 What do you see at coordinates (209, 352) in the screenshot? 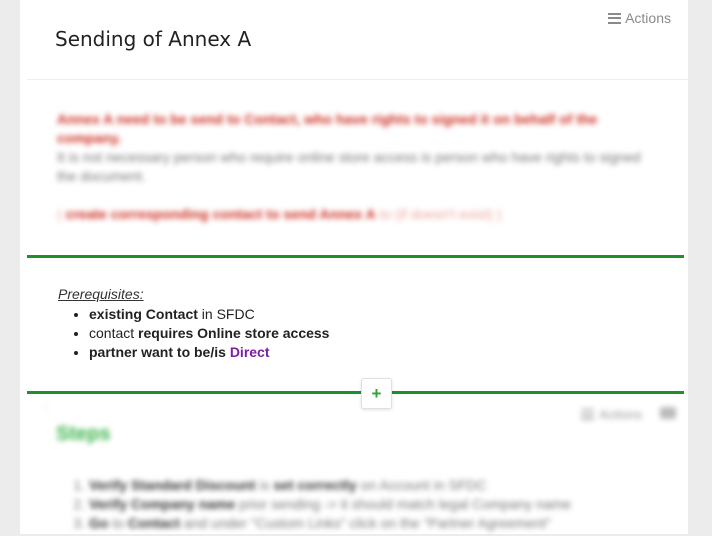
I see `list-item: partner want to be/is Direct` at bounding box center [209, 352].